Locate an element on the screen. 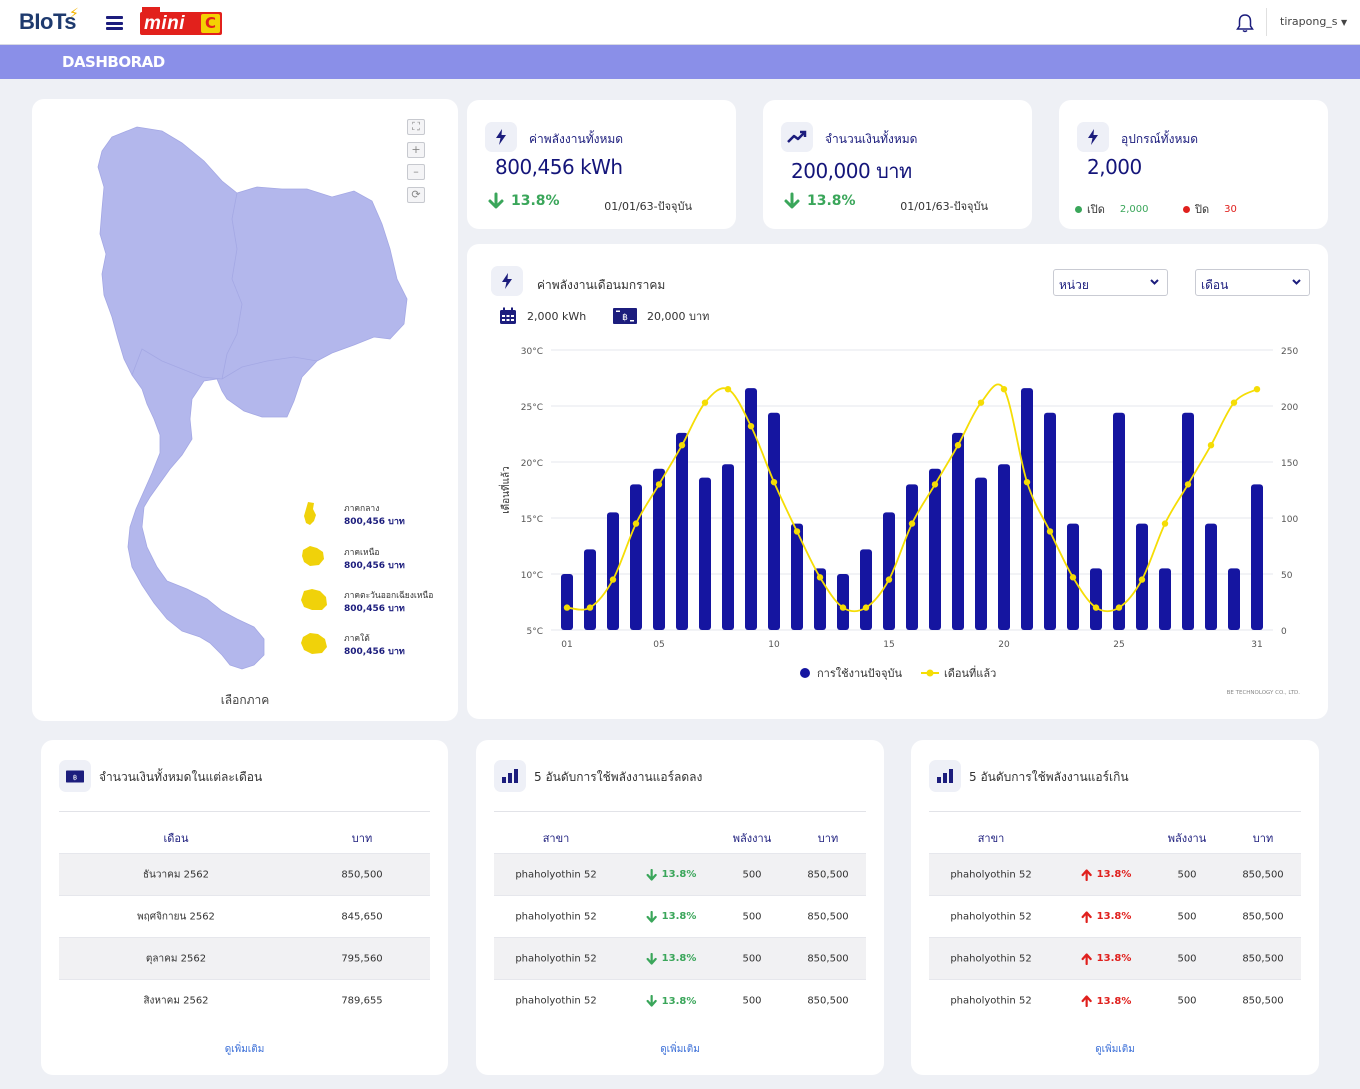  amount-cell: 845,650 is located at coordinates (362, 916).